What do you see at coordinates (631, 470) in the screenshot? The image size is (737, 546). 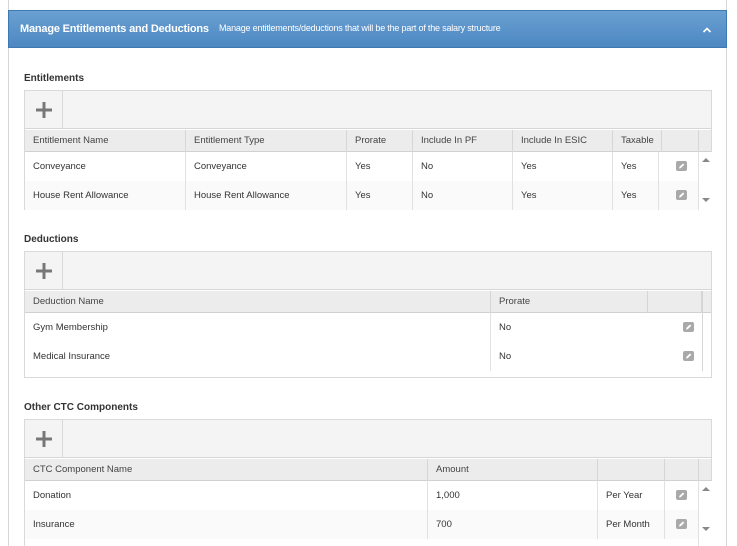 I see `col-frequency` at bounding box center [631, 470].